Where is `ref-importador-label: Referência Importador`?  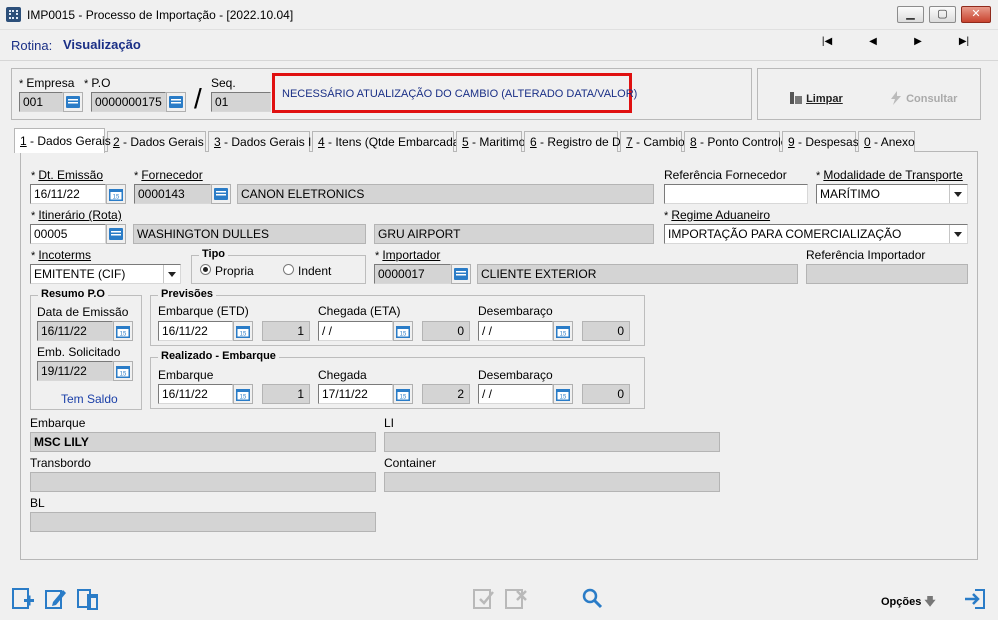 ref-importador-label: Referência Importador is located at coordinates (866, 255).